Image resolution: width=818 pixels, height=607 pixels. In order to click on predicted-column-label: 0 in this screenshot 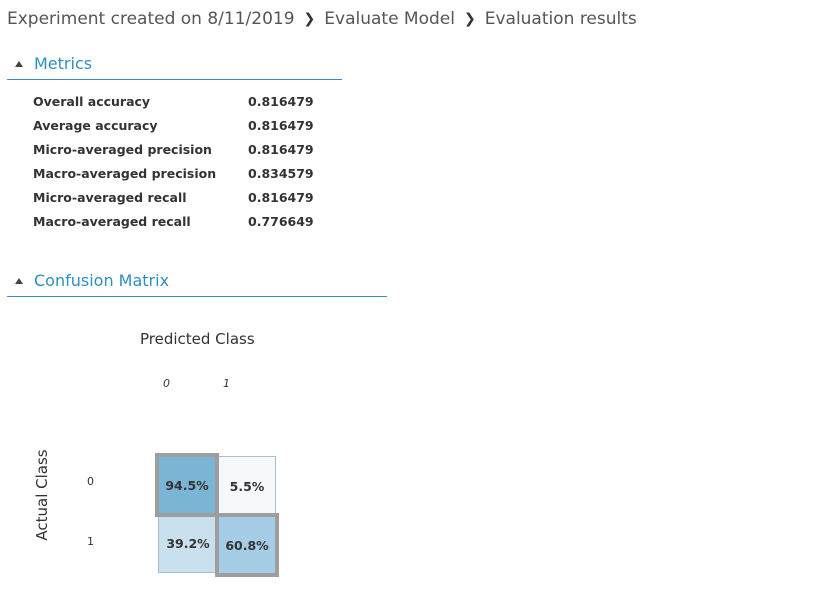, I will do `click(166, 383)`.